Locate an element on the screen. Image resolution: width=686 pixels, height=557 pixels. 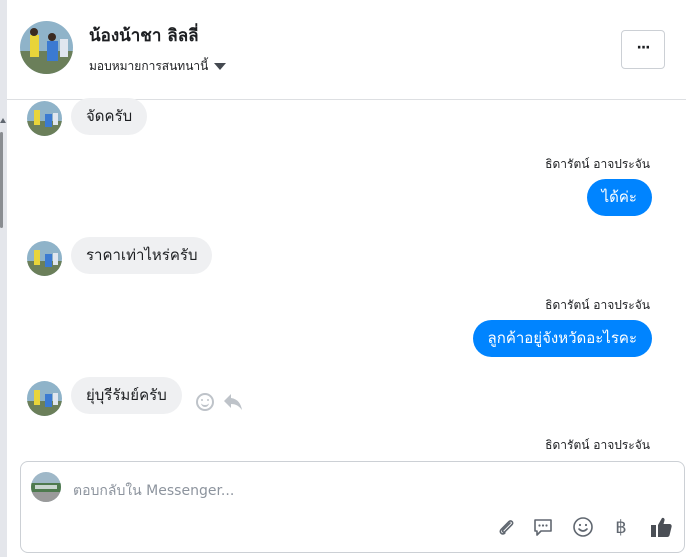
reply-icon is located at coordinates (233, 402).